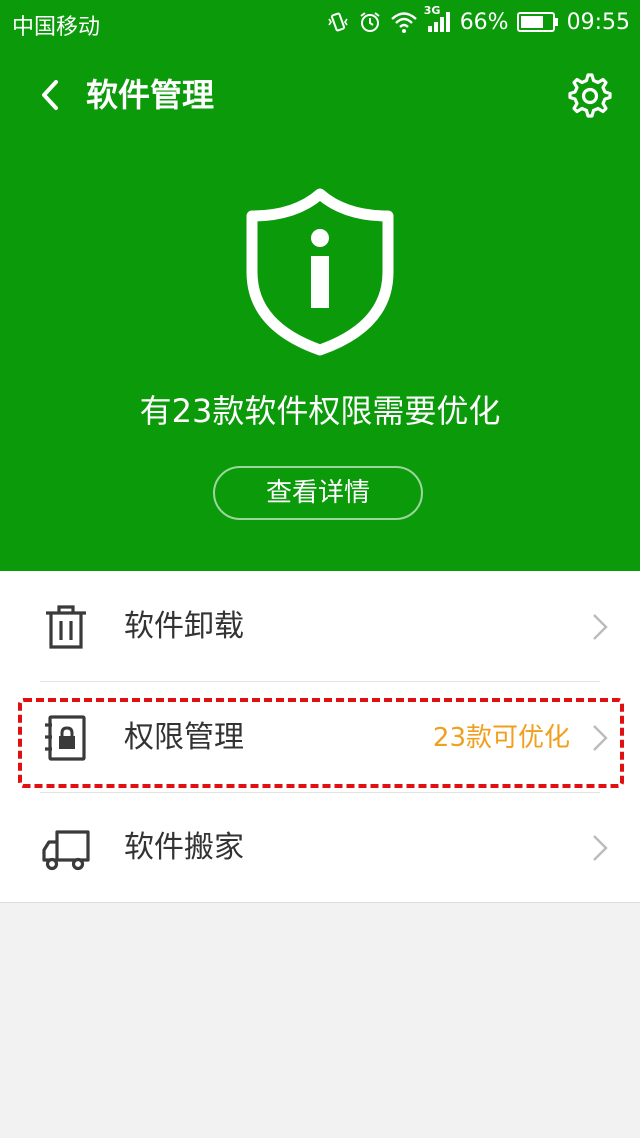 The height and width of the screenshot is (1138, 640). I want to click on menu-item-uninstall: 软件卸载, so click(320, 626).